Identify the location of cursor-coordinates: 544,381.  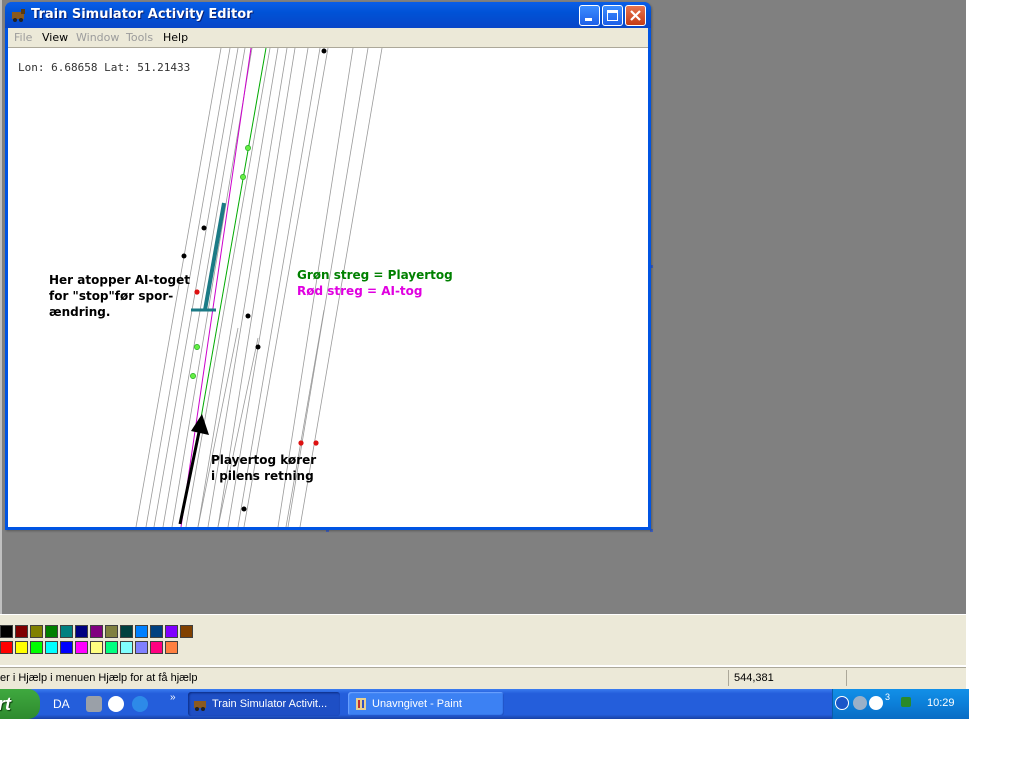
(754, 678).